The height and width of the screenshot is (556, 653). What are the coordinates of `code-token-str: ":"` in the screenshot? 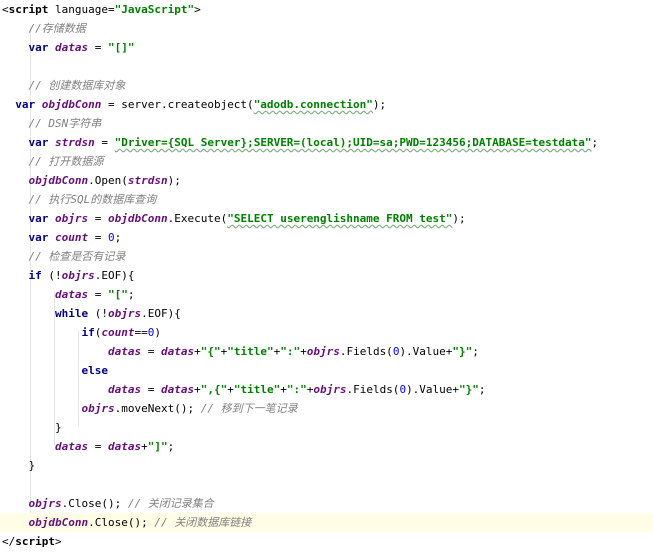 It's located at (296, 389).